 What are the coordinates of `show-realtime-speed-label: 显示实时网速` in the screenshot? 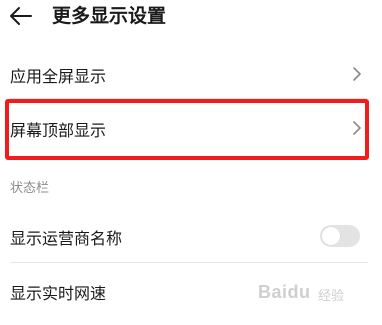 It's located at (58, 293).